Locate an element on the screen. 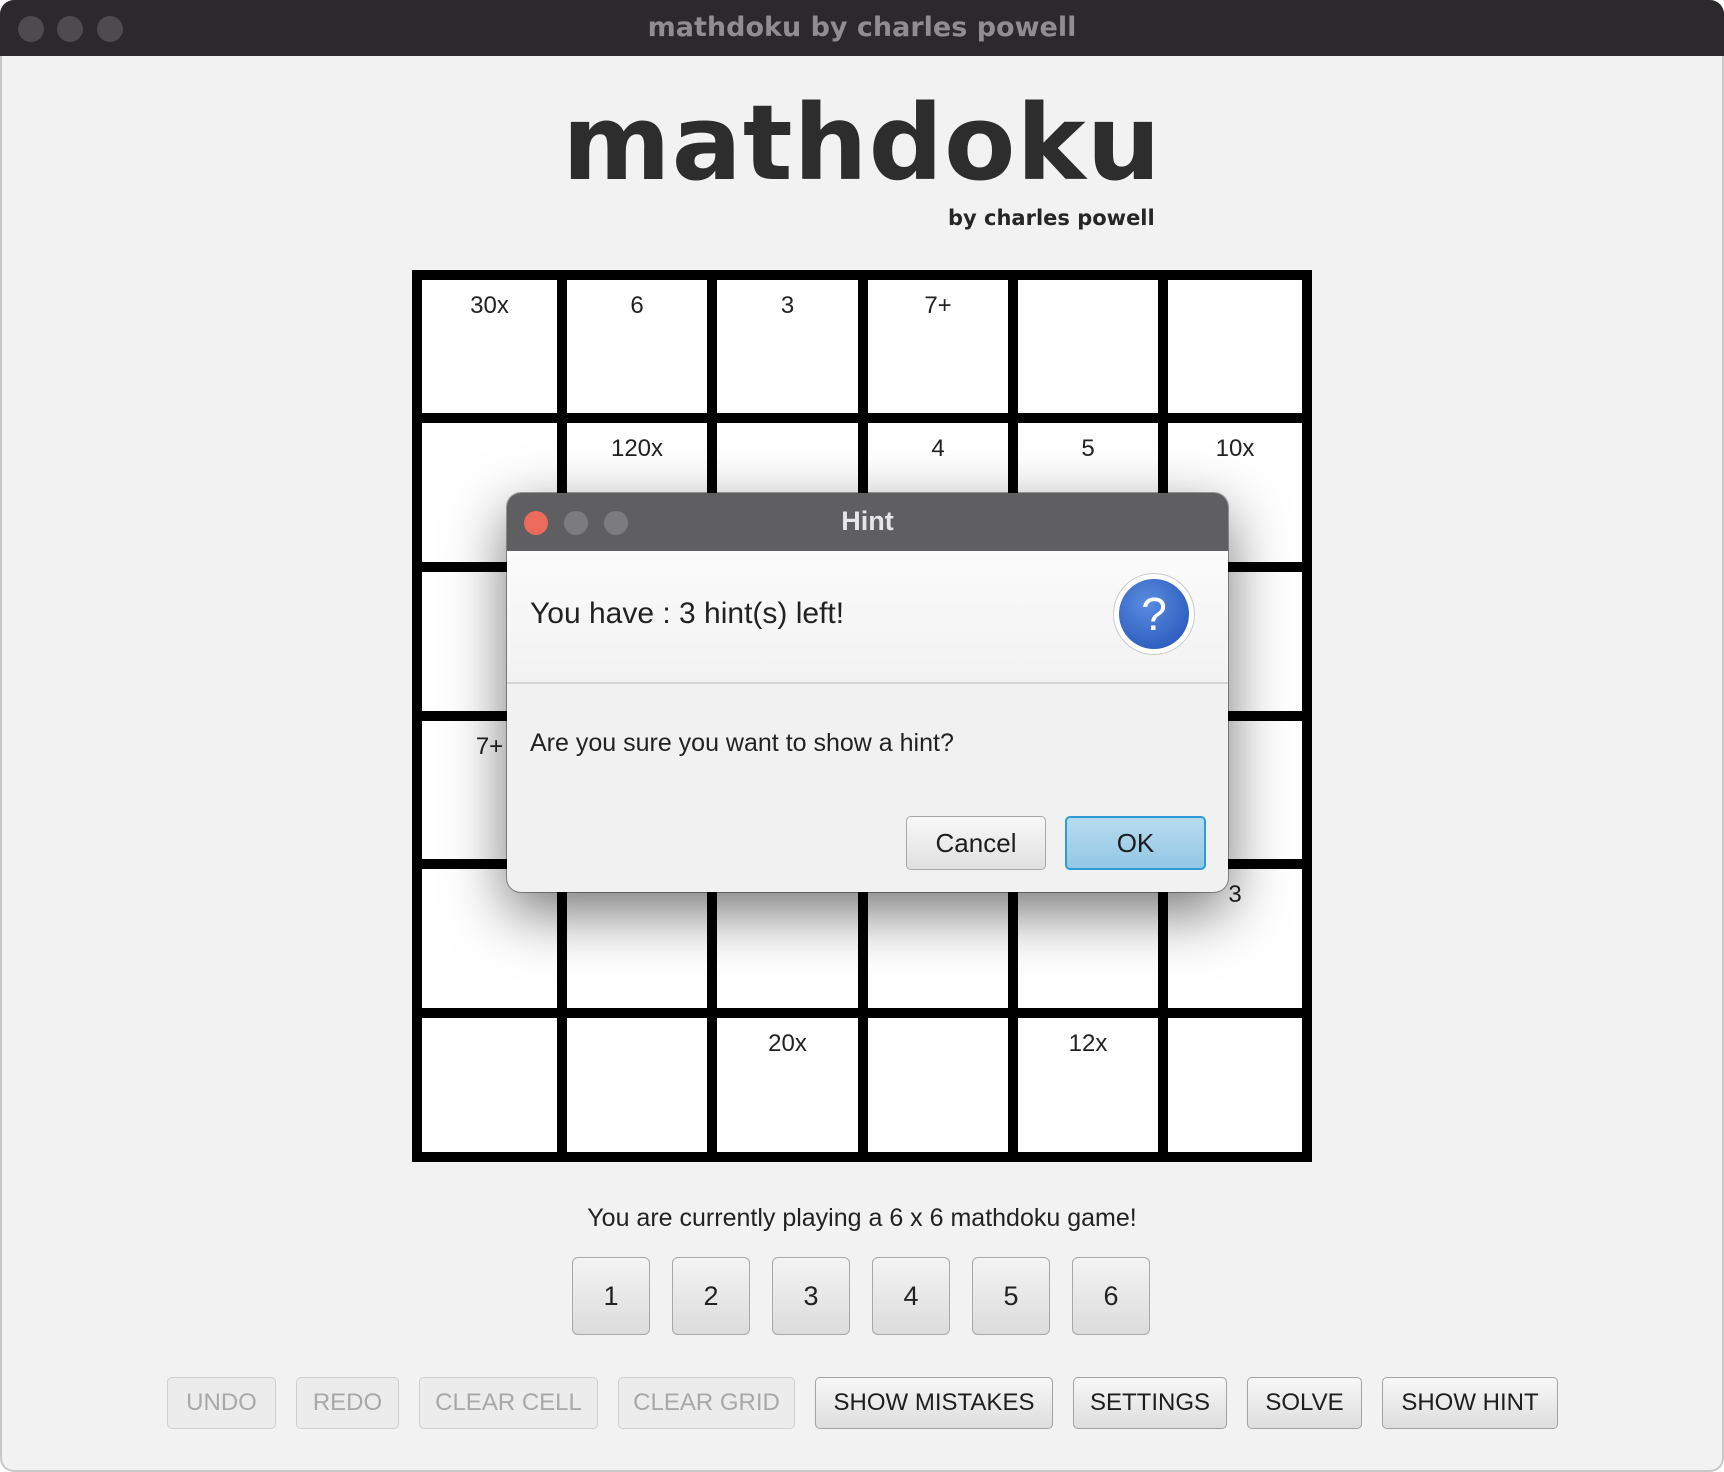 This screenshot has width=1724, height=1472. cage-label: 7+ is located at coordinates (938, 305).